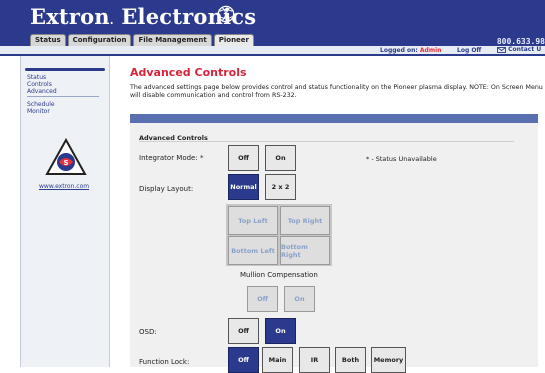  I want to click on tab-pioneer: Pioneer, so click(234, 40).